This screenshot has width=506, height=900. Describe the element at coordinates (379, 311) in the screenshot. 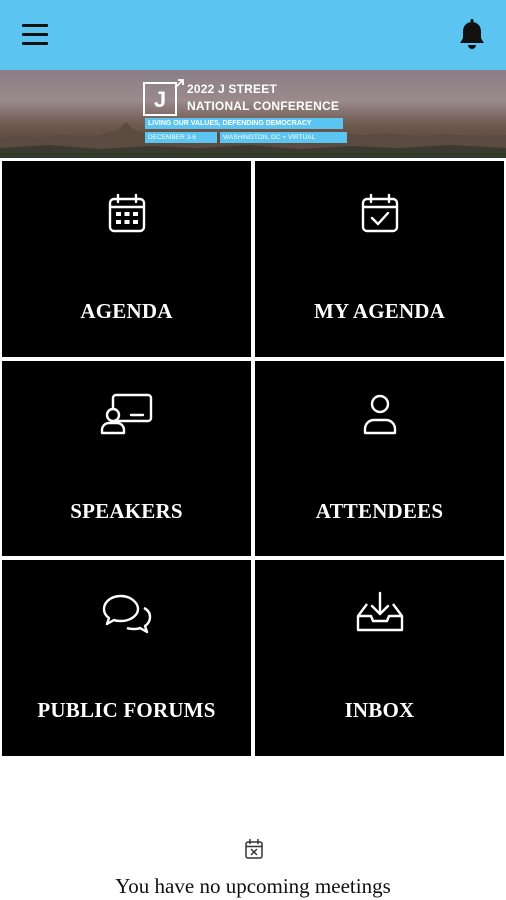

I see `tile-label: MY AGENDA` at that location.